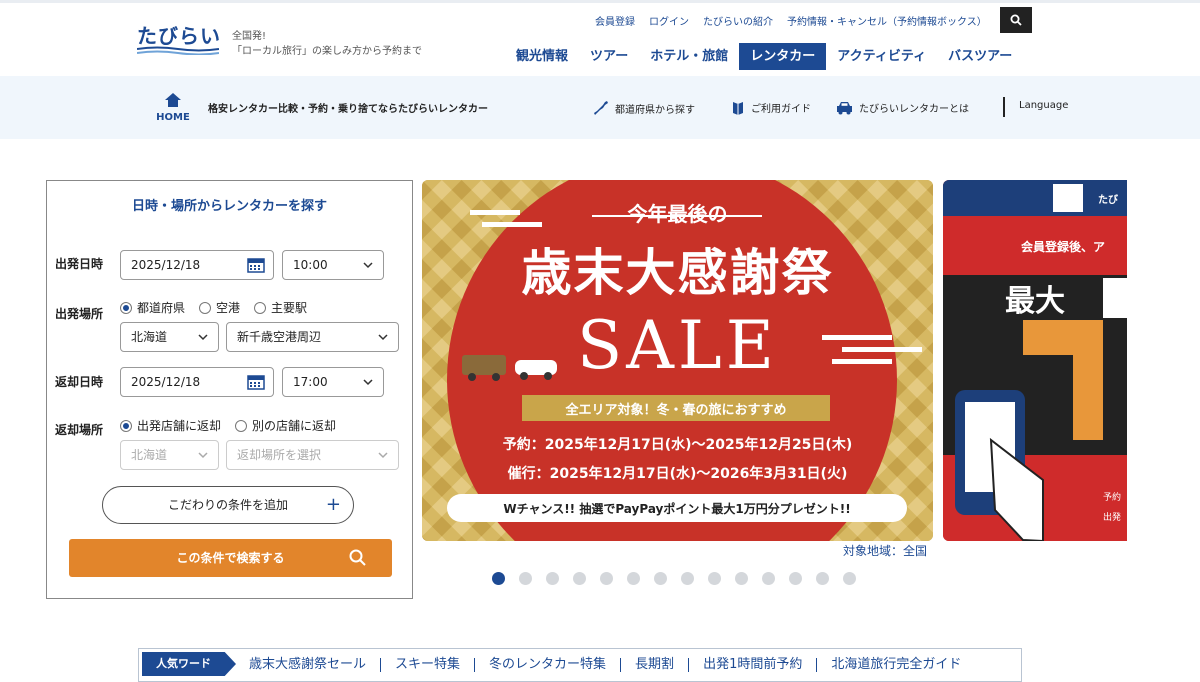 This screenshot has width=1200, height=682. What do you see at coordinates (228, 425) in the screenshot?
I see `return-place-radios: 出発店舗に返却 別の店舗に返却` at bounding box center [228, 425].